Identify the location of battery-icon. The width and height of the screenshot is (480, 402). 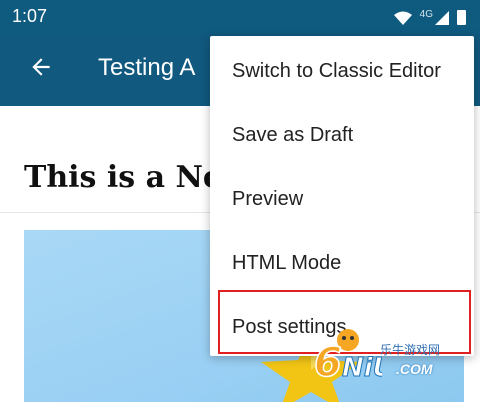
(461, 17).